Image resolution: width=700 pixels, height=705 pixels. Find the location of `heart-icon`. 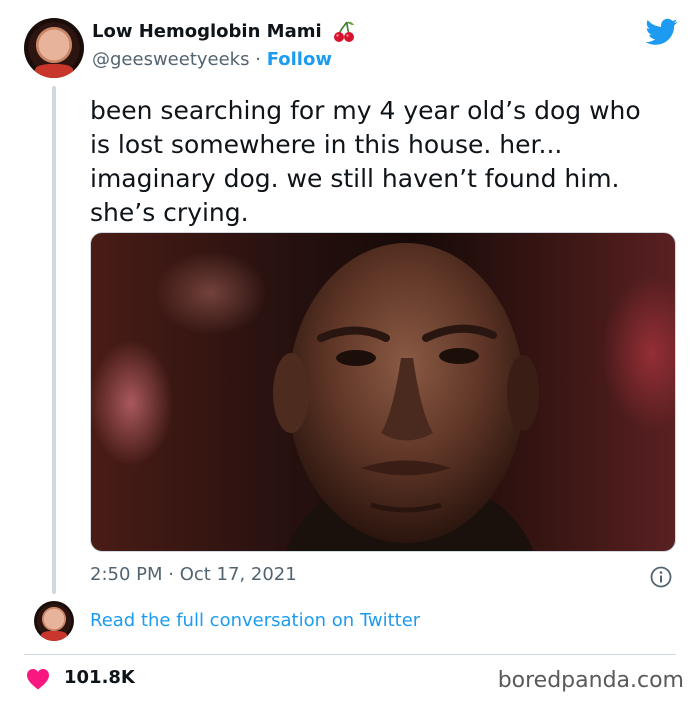

heart-icon is located at coordinates (38, 679).